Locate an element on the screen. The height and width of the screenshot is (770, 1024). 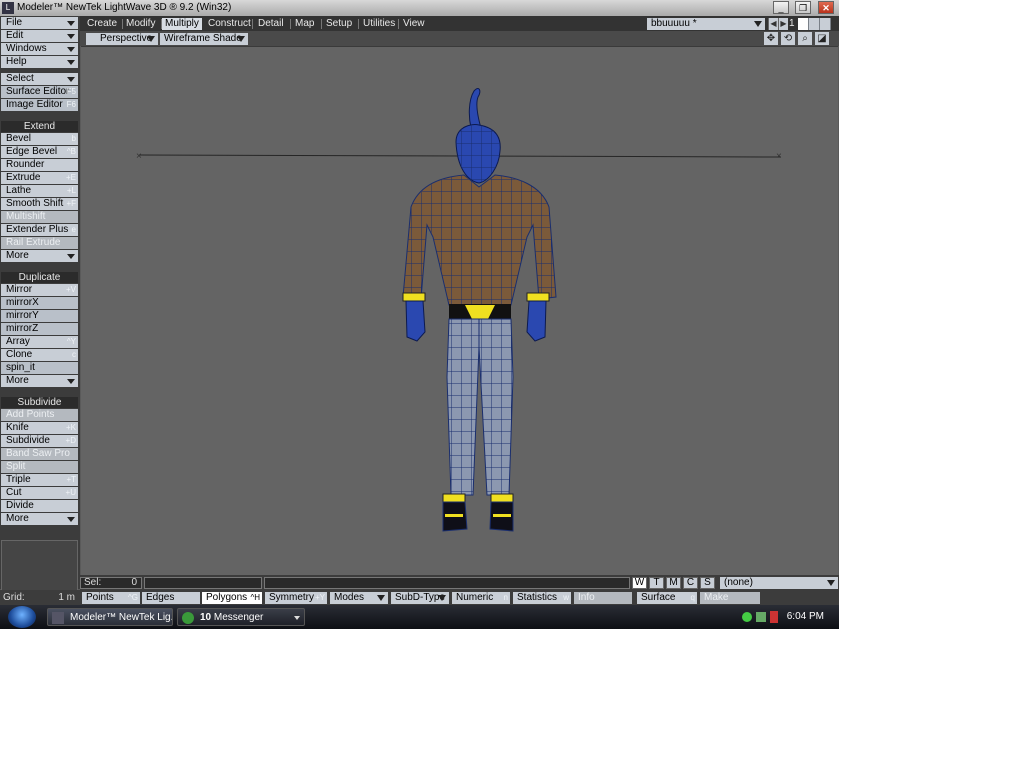
tab-detail: Detail is located at coordinates (271, 24).